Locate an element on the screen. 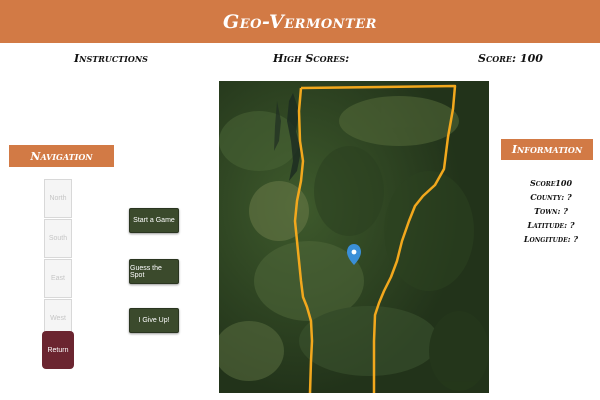 Image resolution: width=600 pixels, height=400 pixels. info-town: Town: ? is located at coordinates (551, 211).